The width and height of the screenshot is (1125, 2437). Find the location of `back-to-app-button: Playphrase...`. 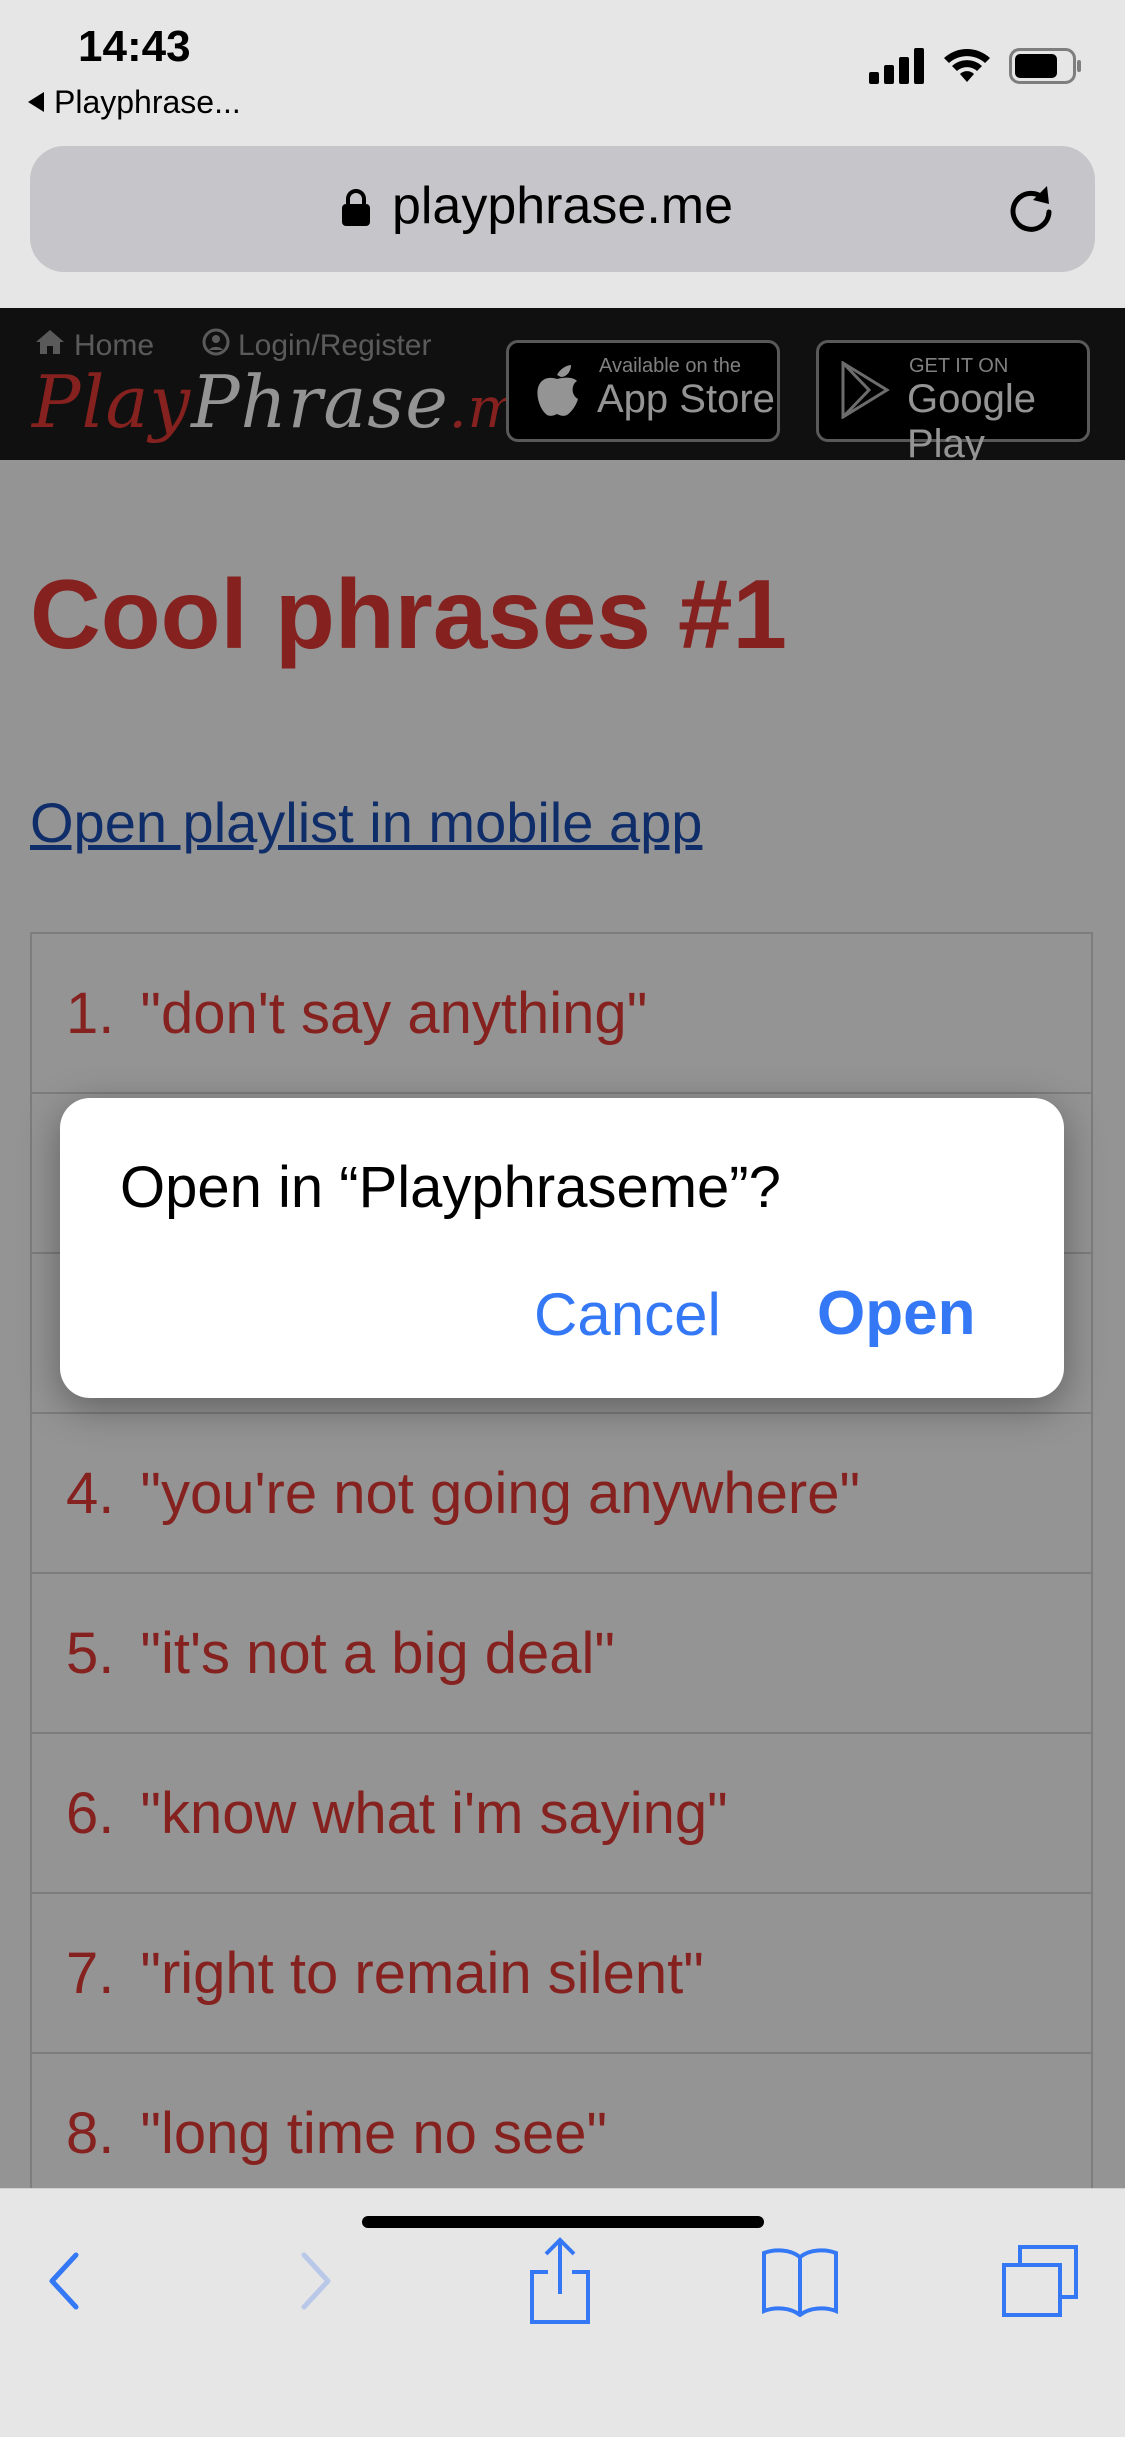

back-to-app-button: Playphrase... is located at coordinates (133, 102).